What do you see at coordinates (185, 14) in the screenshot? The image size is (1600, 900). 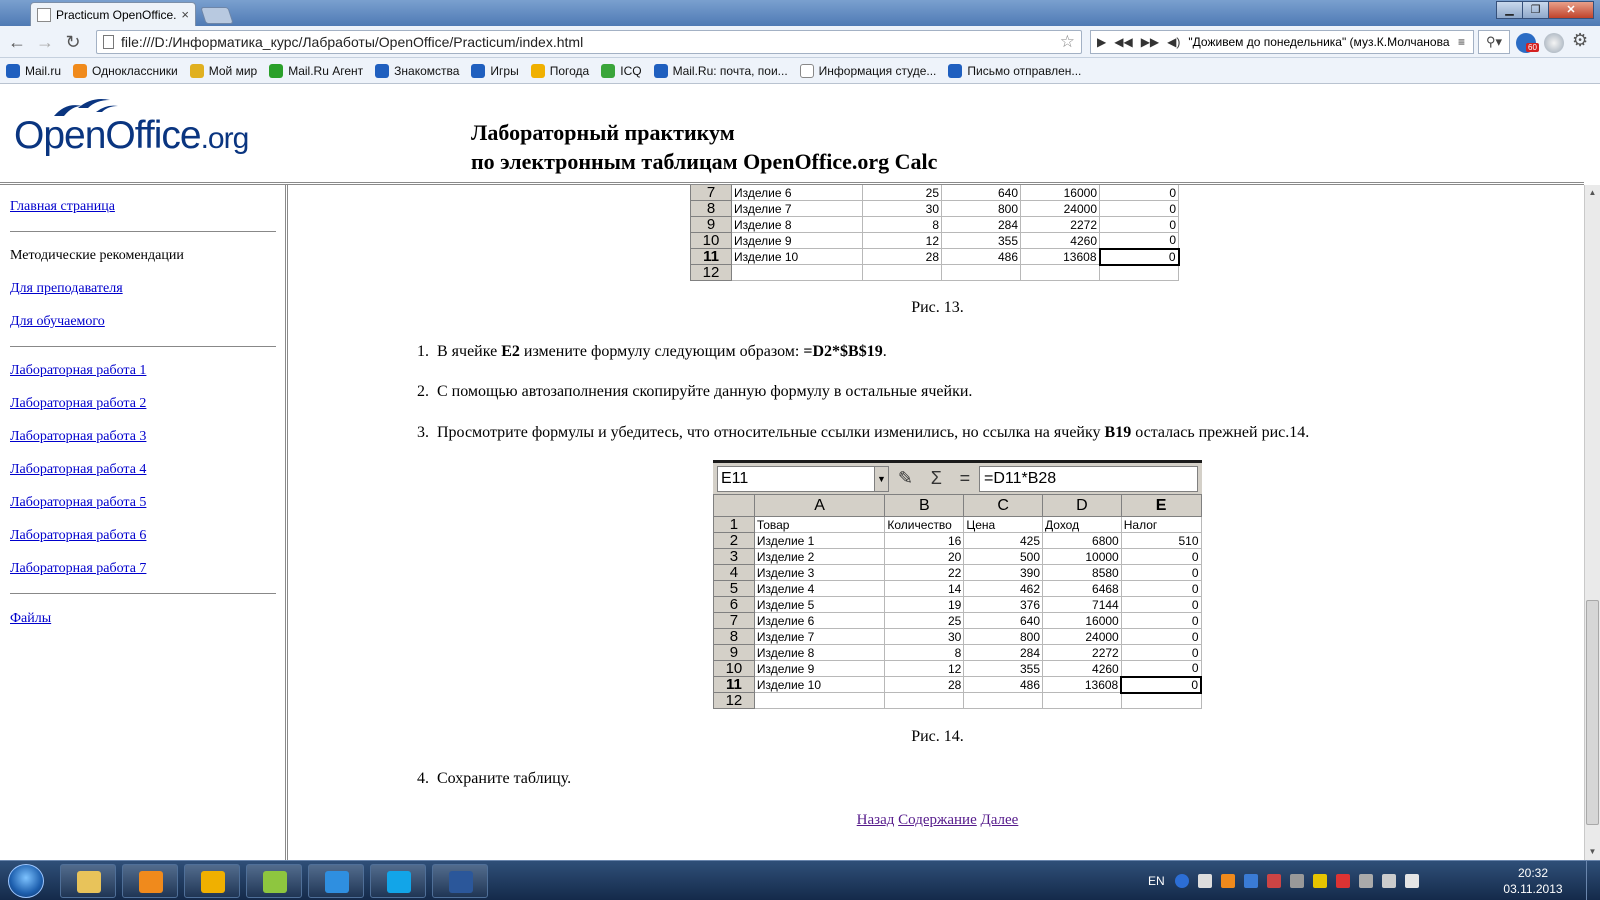 I see `tab-close-icon: ×` at bounding box center [185, 14].